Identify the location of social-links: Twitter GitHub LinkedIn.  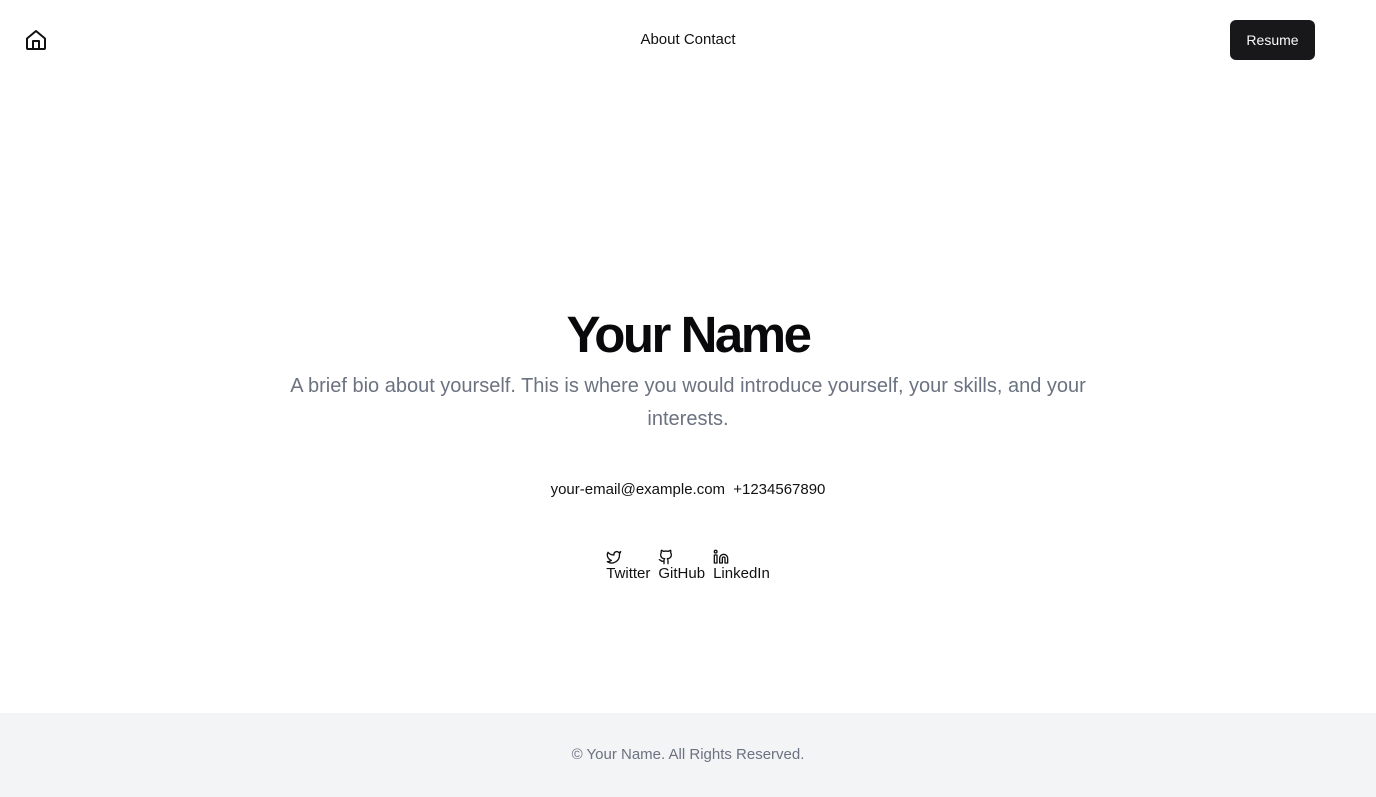
(688, 566).